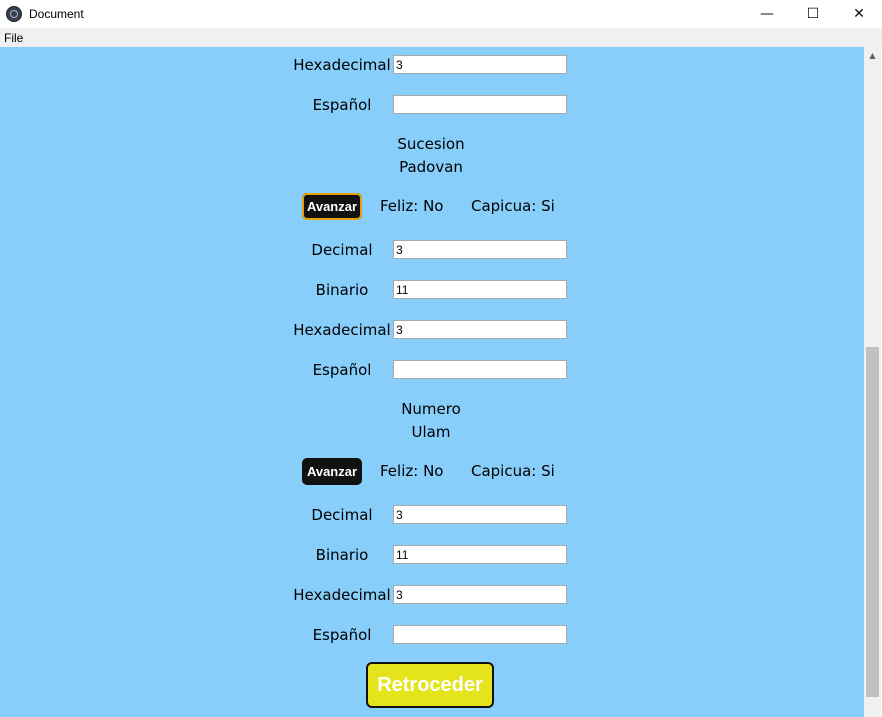  What do you see at coordinates (431, 144) in the screenshot?
I see `heading-line: Sucesion` at bounding box center [431, 144].